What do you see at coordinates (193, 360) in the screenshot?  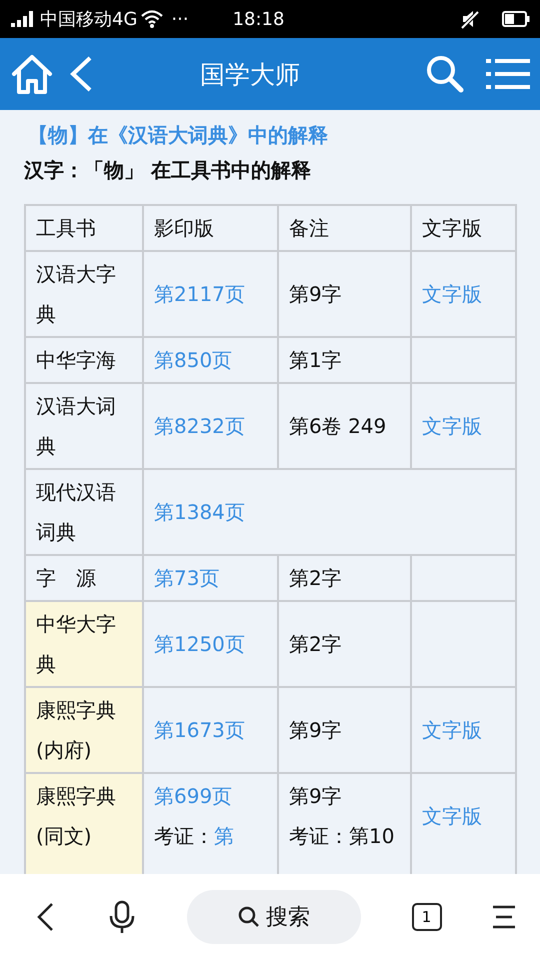 I see `page-link: 第850页` at bounding box center [193, 360].